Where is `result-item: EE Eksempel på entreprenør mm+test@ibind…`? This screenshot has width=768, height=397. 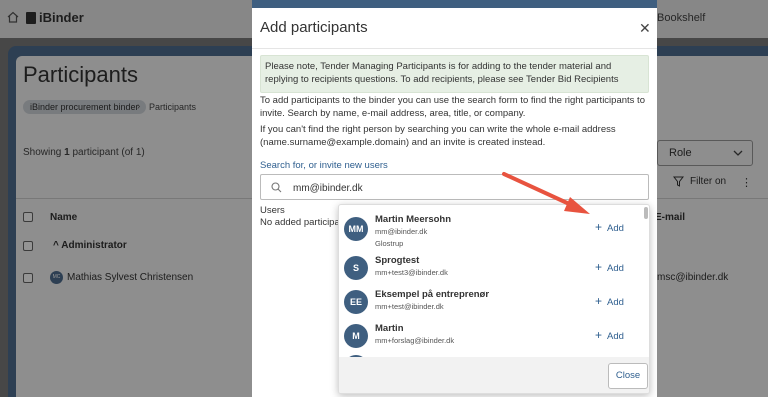
result-item: EE Eksempel på entreprenør mm+test@ibind… is located at coordinates (491, 302).